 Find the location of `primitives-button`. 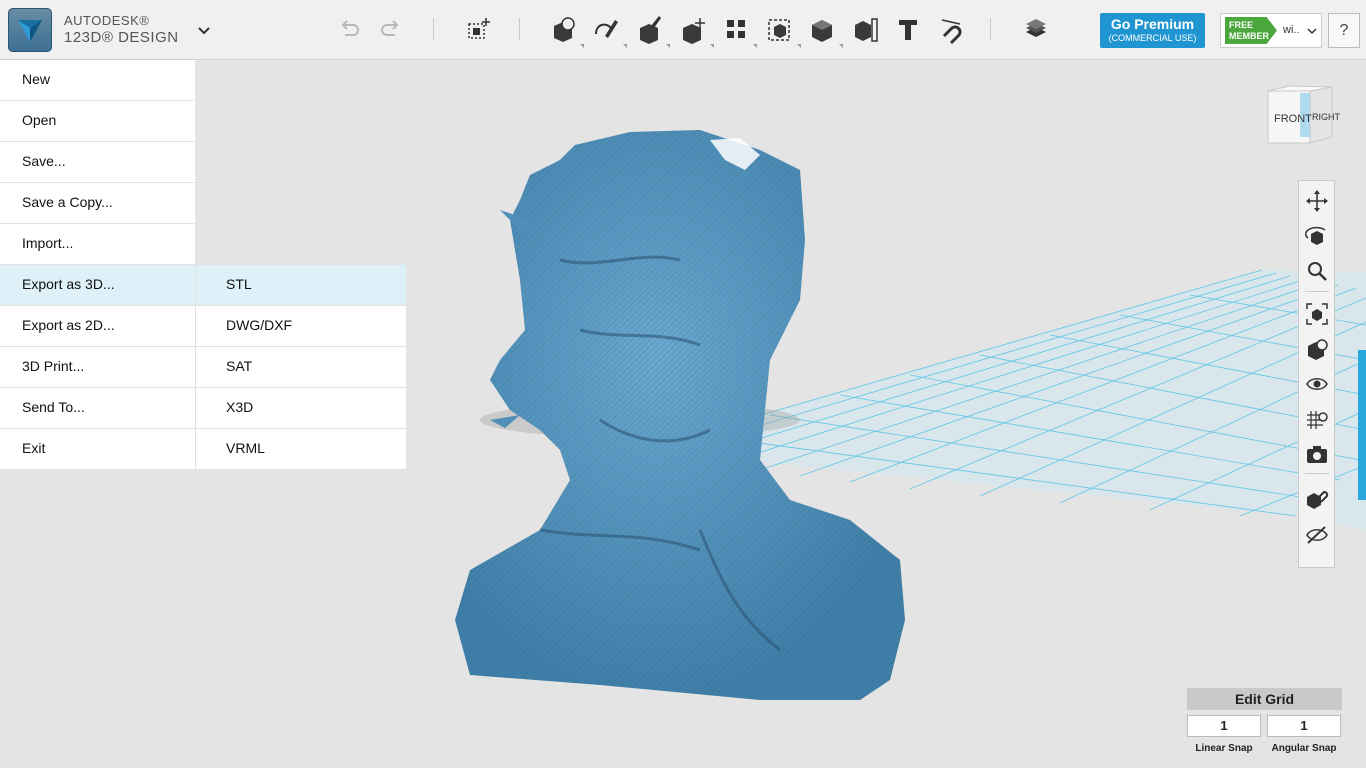

primitives-button is located at coordinates (566, 31).